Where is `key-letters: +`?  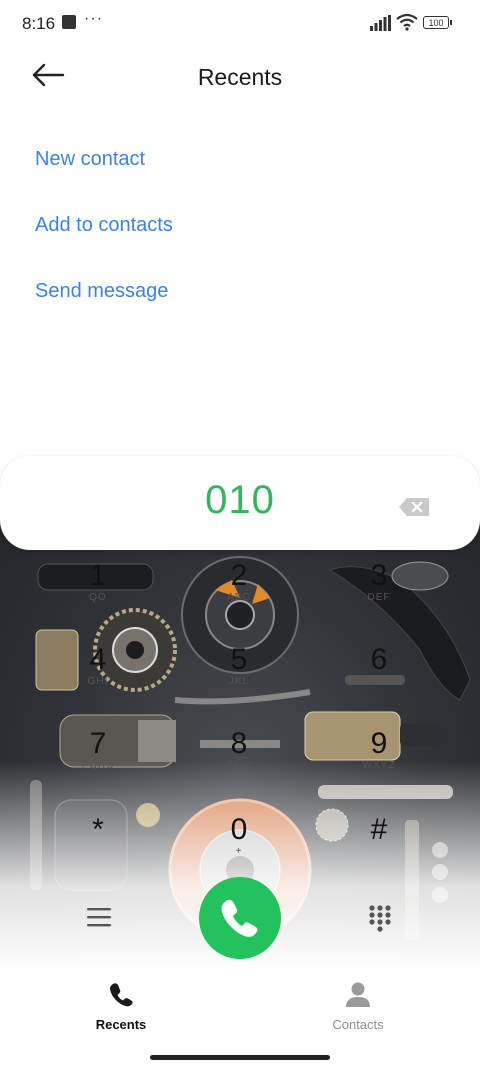
key-letters: + is located at coordinates (239, 851).